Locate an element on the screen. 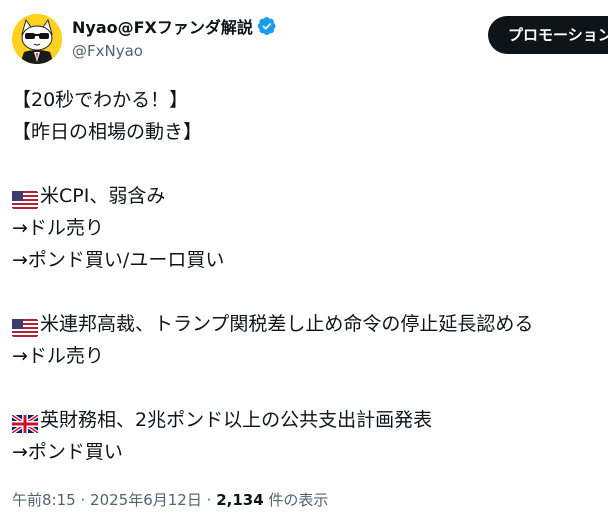  tweet-timestamp-link: 午前8:15 · 2025年6月12日 is located at coordinates (107, 500).